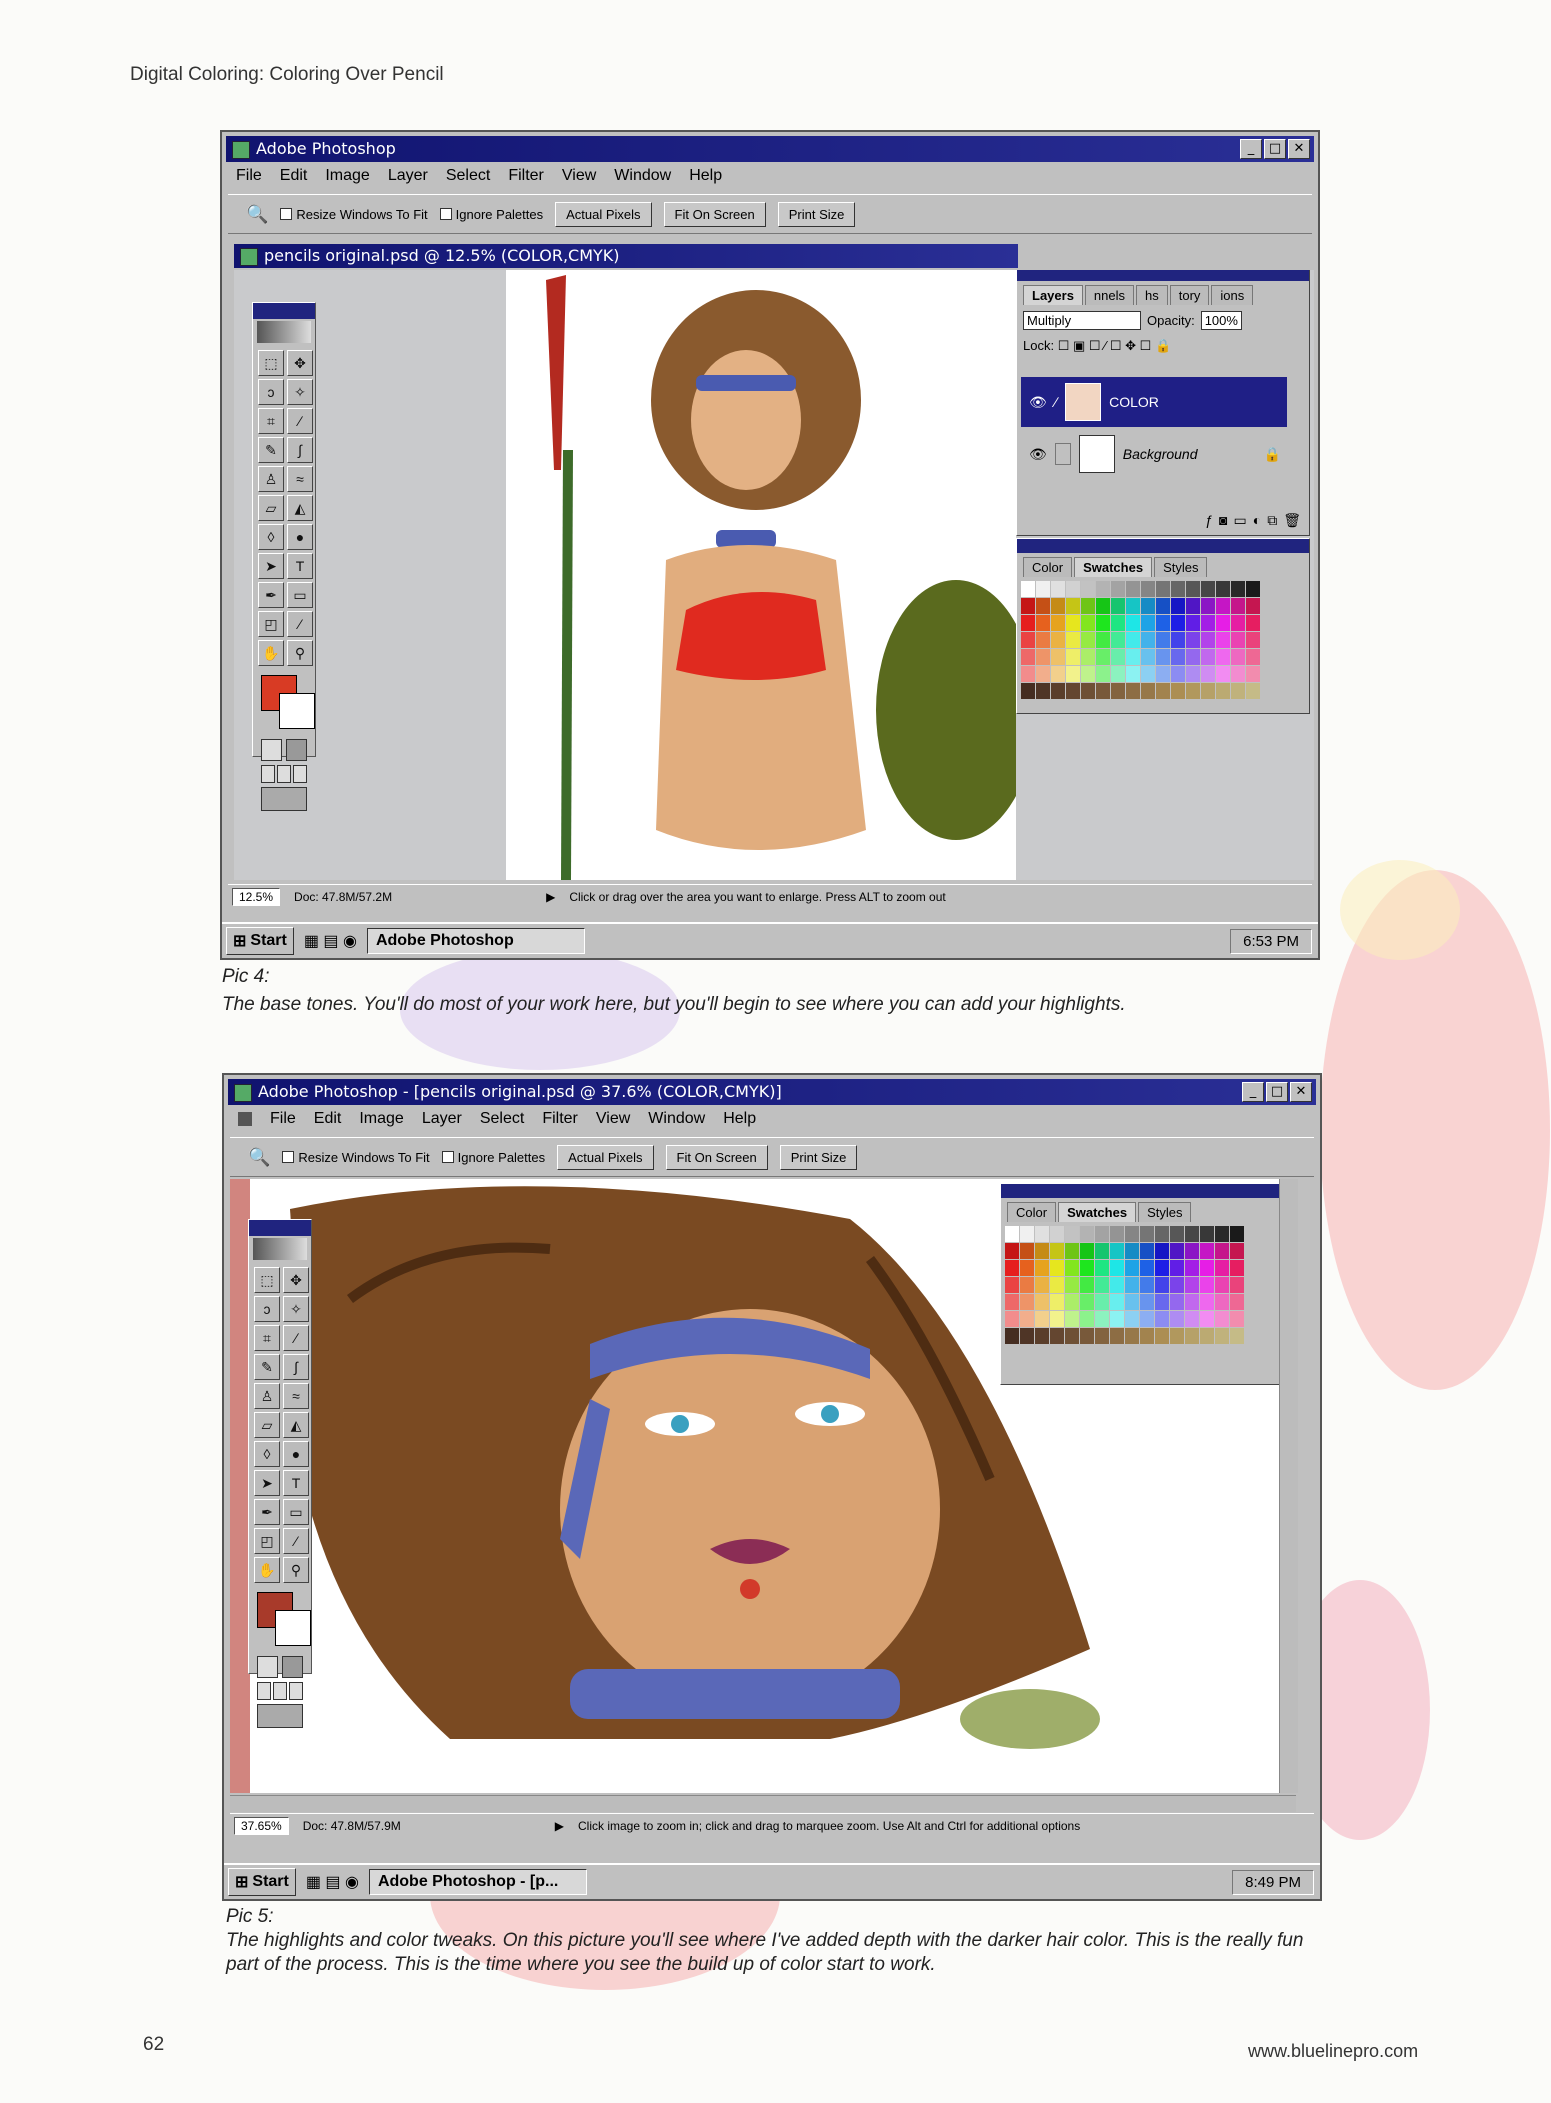 The image size is (1551, 2103). Describe the element at coordinates (1275, 149) in the screenshot. I see `maximize-icon: □` at that location.